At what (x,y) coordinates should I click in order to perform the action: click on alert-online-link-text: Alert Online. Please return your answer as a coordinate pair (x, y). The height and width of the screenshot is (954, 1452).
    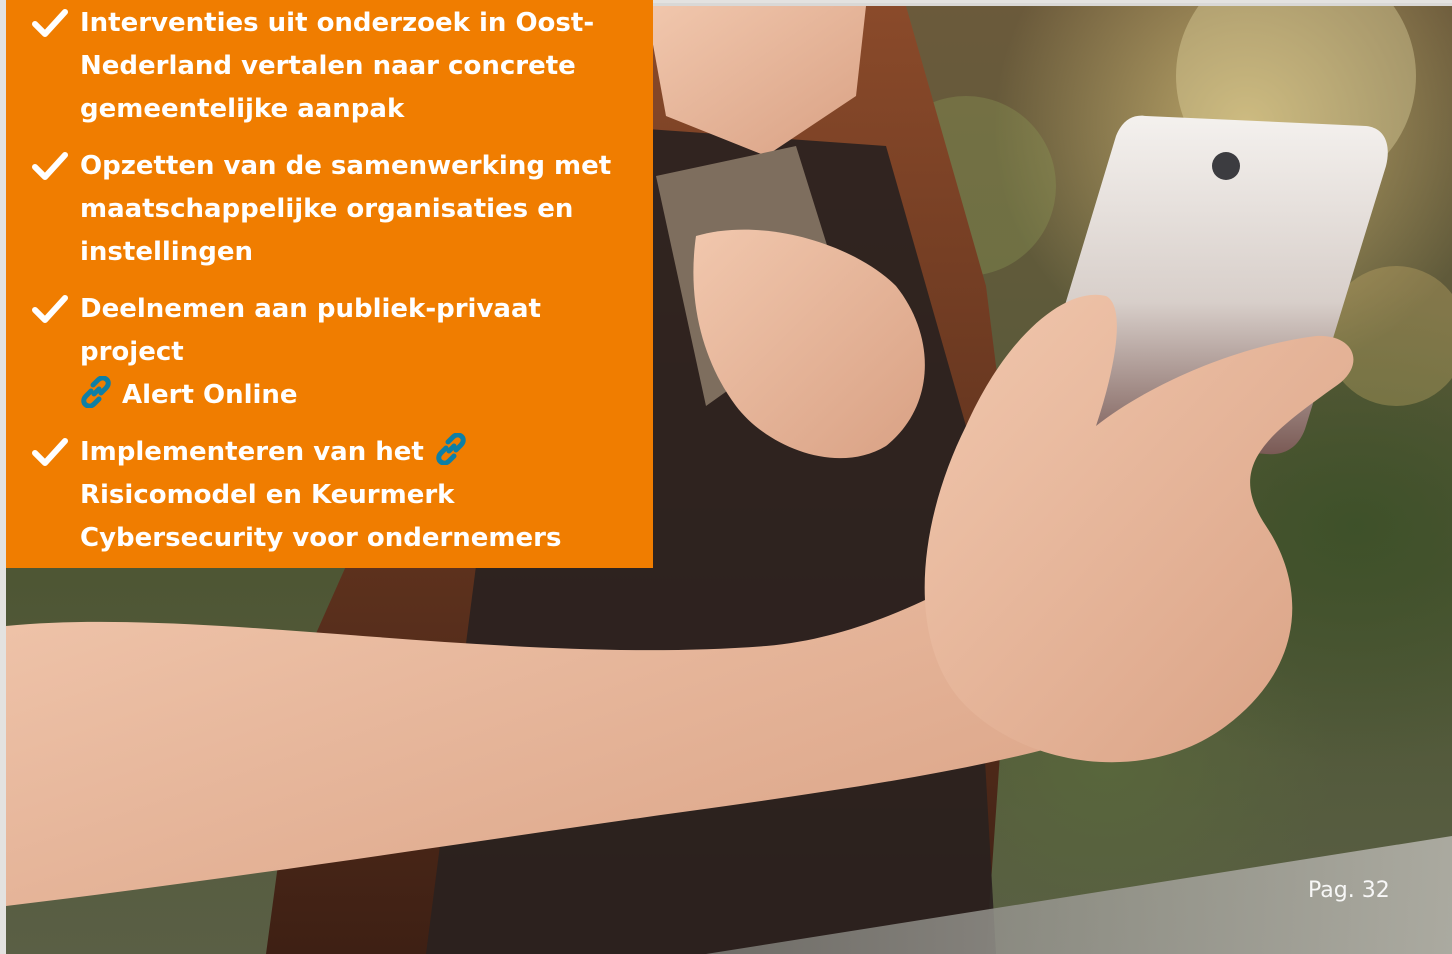
    Looking at the image, I should click on (210, 395).